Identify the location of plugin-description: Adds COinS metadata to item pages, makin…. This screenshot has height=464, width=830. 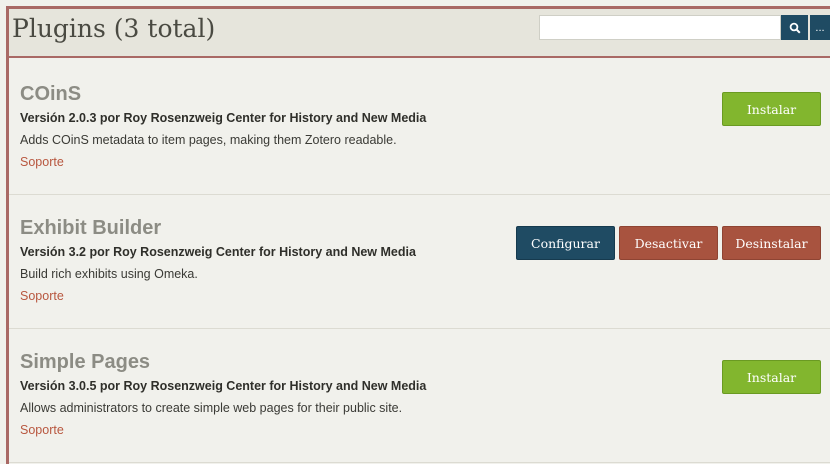
(208, 140).